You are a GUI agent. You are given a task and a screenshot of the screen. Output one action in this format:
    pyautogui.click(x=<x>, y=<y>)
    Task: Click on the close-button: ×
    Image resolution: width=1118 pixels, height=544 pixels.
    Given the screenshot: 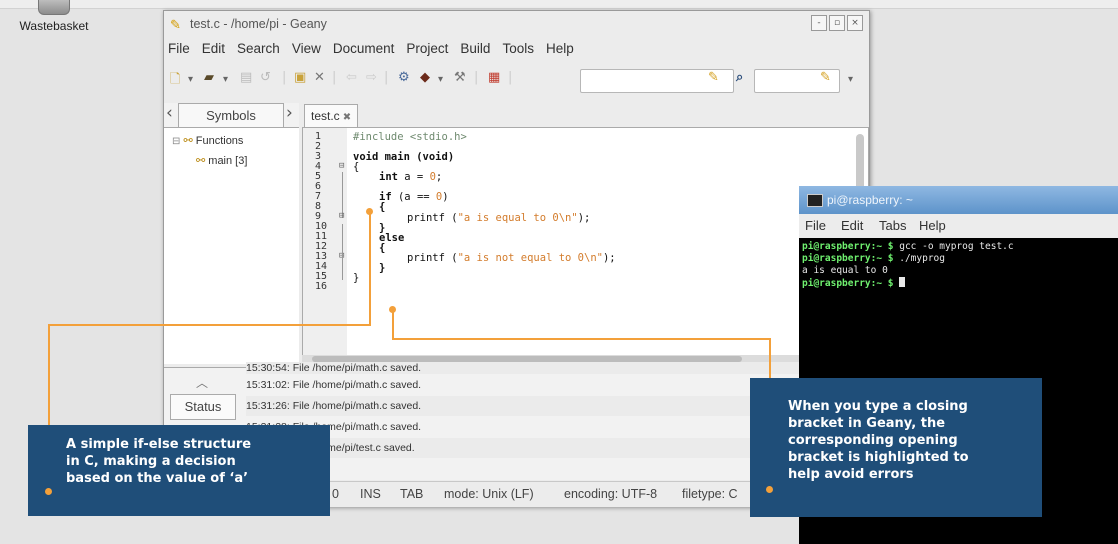 What is the action you would take?
    pyautogui.click(x=855, y=23)
    